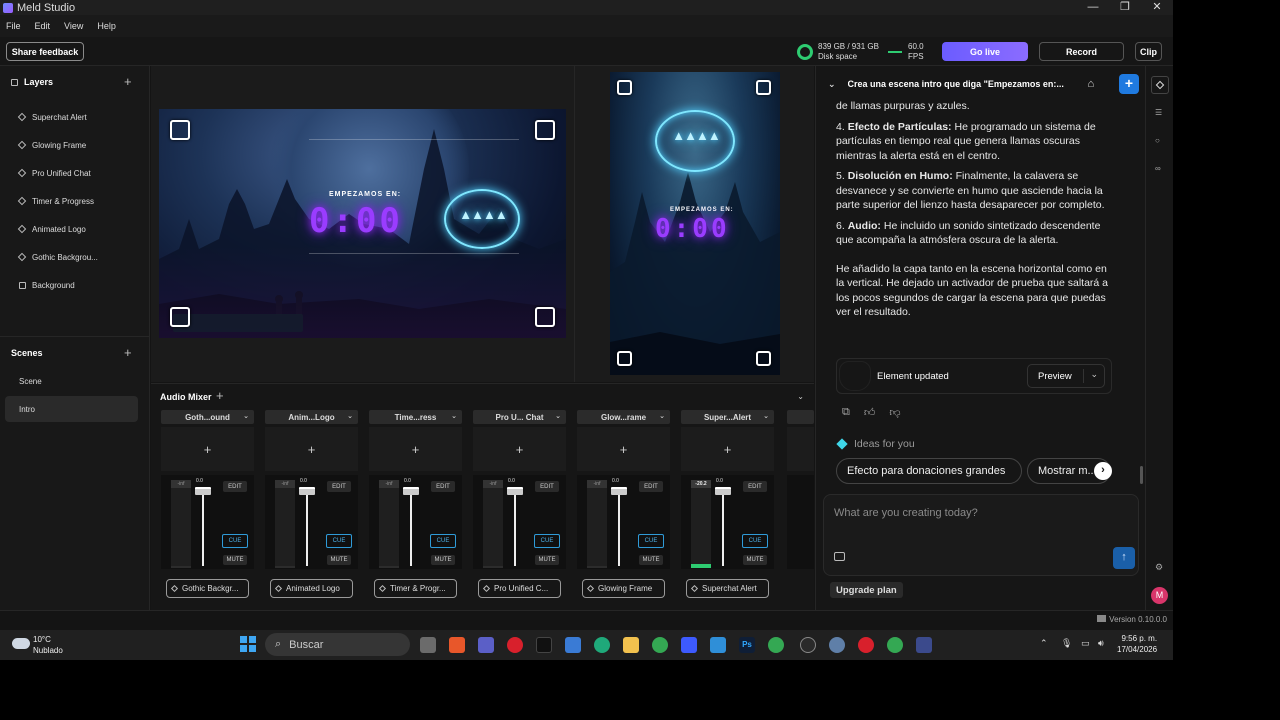 The image size is (1280, 720). I want to click on channel-head: Time...ress ⌄, so click(415, 417).